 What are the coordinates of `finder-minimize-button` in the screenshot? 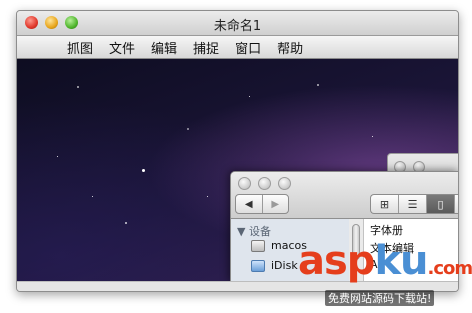 It's located at (264, 183).